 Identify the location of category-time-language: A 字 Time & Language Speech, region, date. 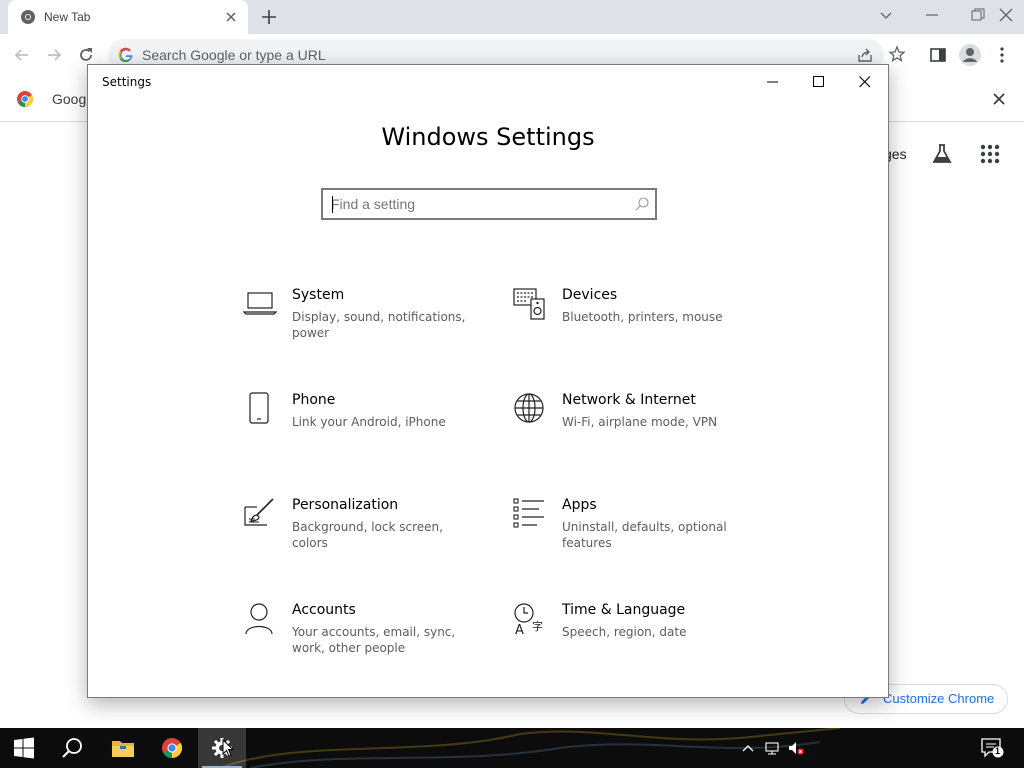
(638, 637).